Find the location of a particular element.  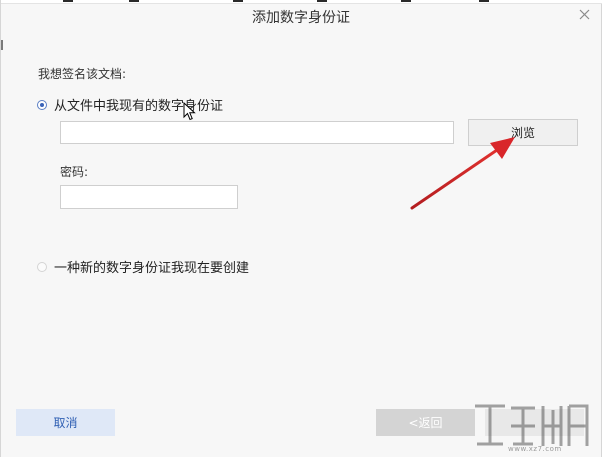

browse-button: 浏览 is located at coordinates (523, 132).